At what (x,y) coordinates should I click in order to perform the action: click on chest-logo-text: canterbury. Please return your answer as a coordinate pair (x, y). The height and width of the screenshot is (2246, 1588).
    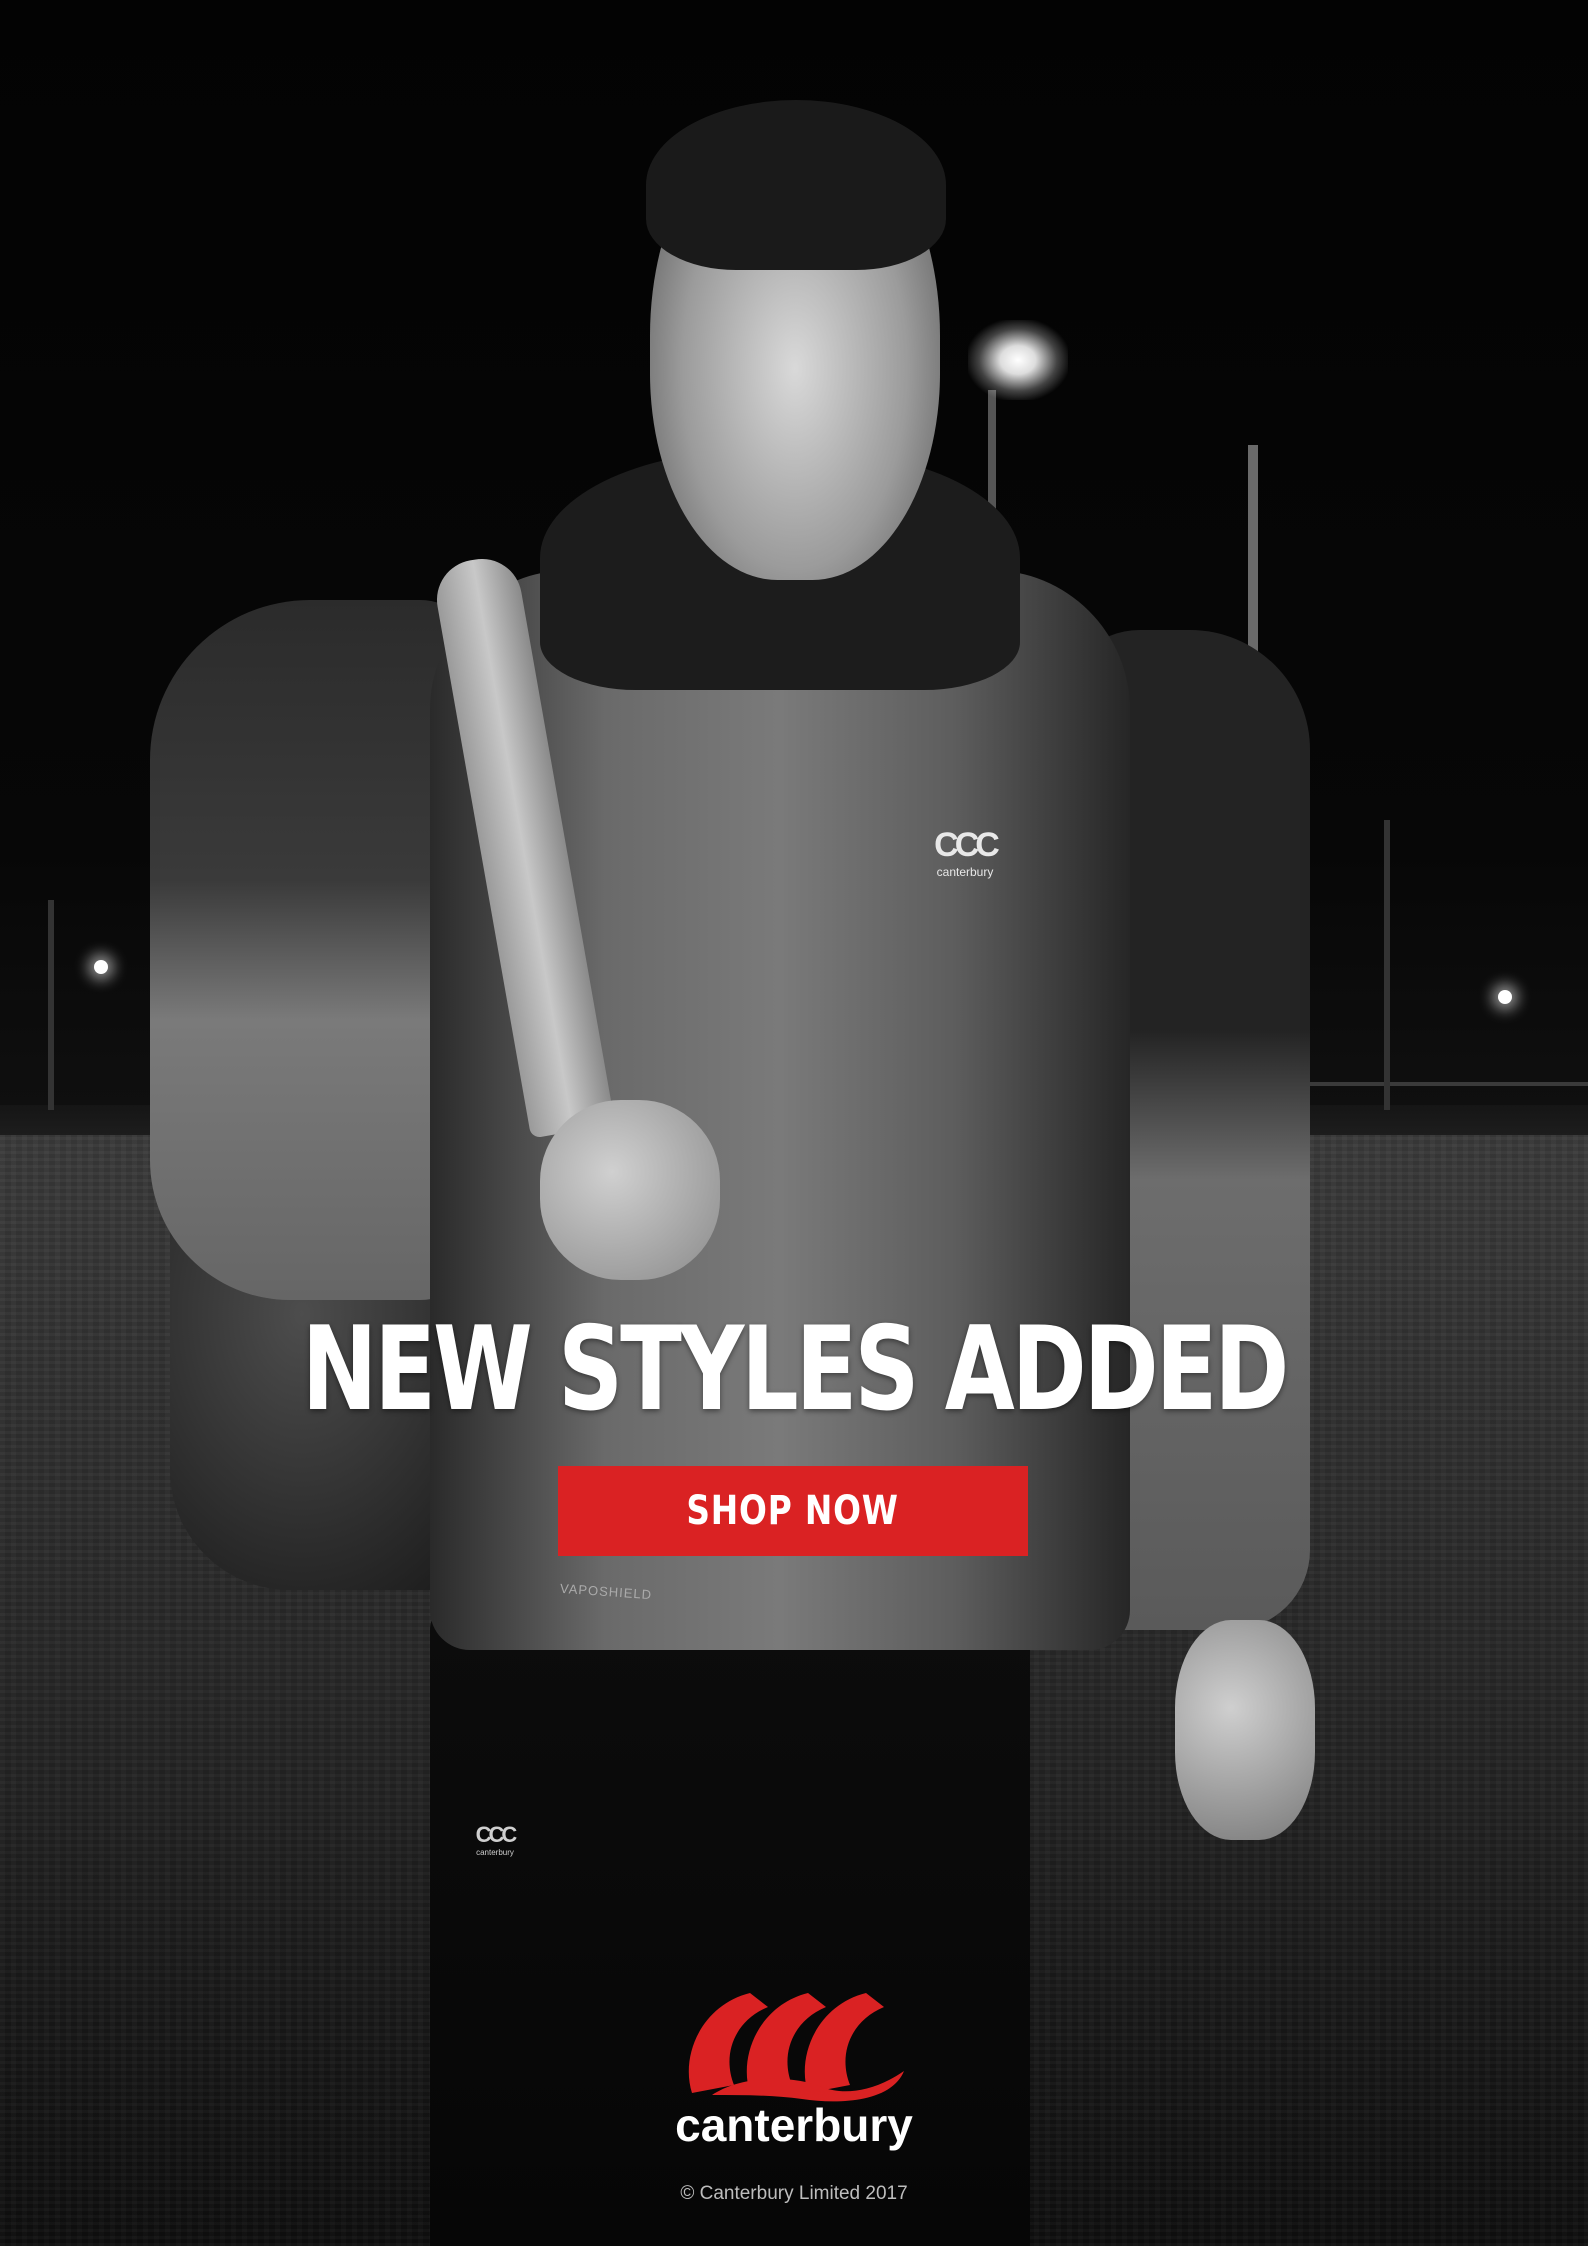
    Looking at the image, I should click on (965, 872).